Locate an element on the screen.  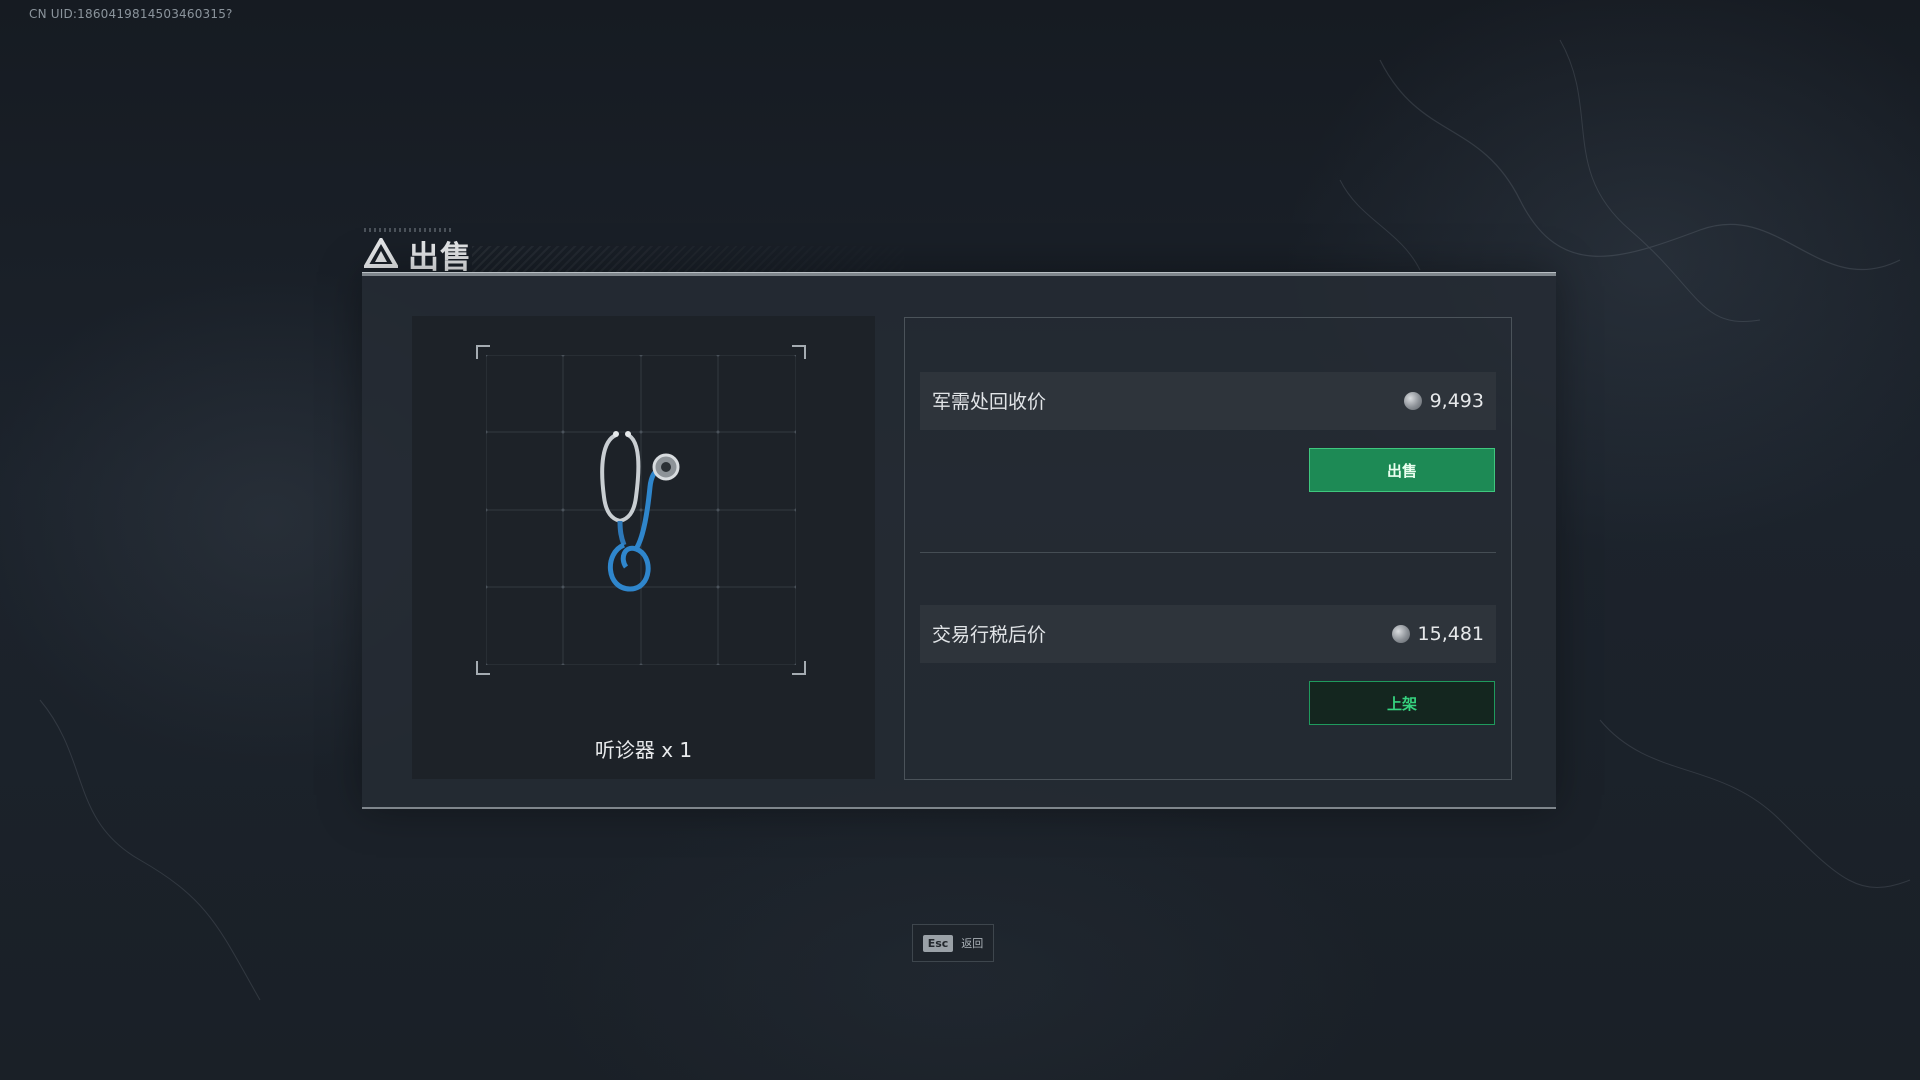
esc-key: Esc is located at coordinates (938, 943).